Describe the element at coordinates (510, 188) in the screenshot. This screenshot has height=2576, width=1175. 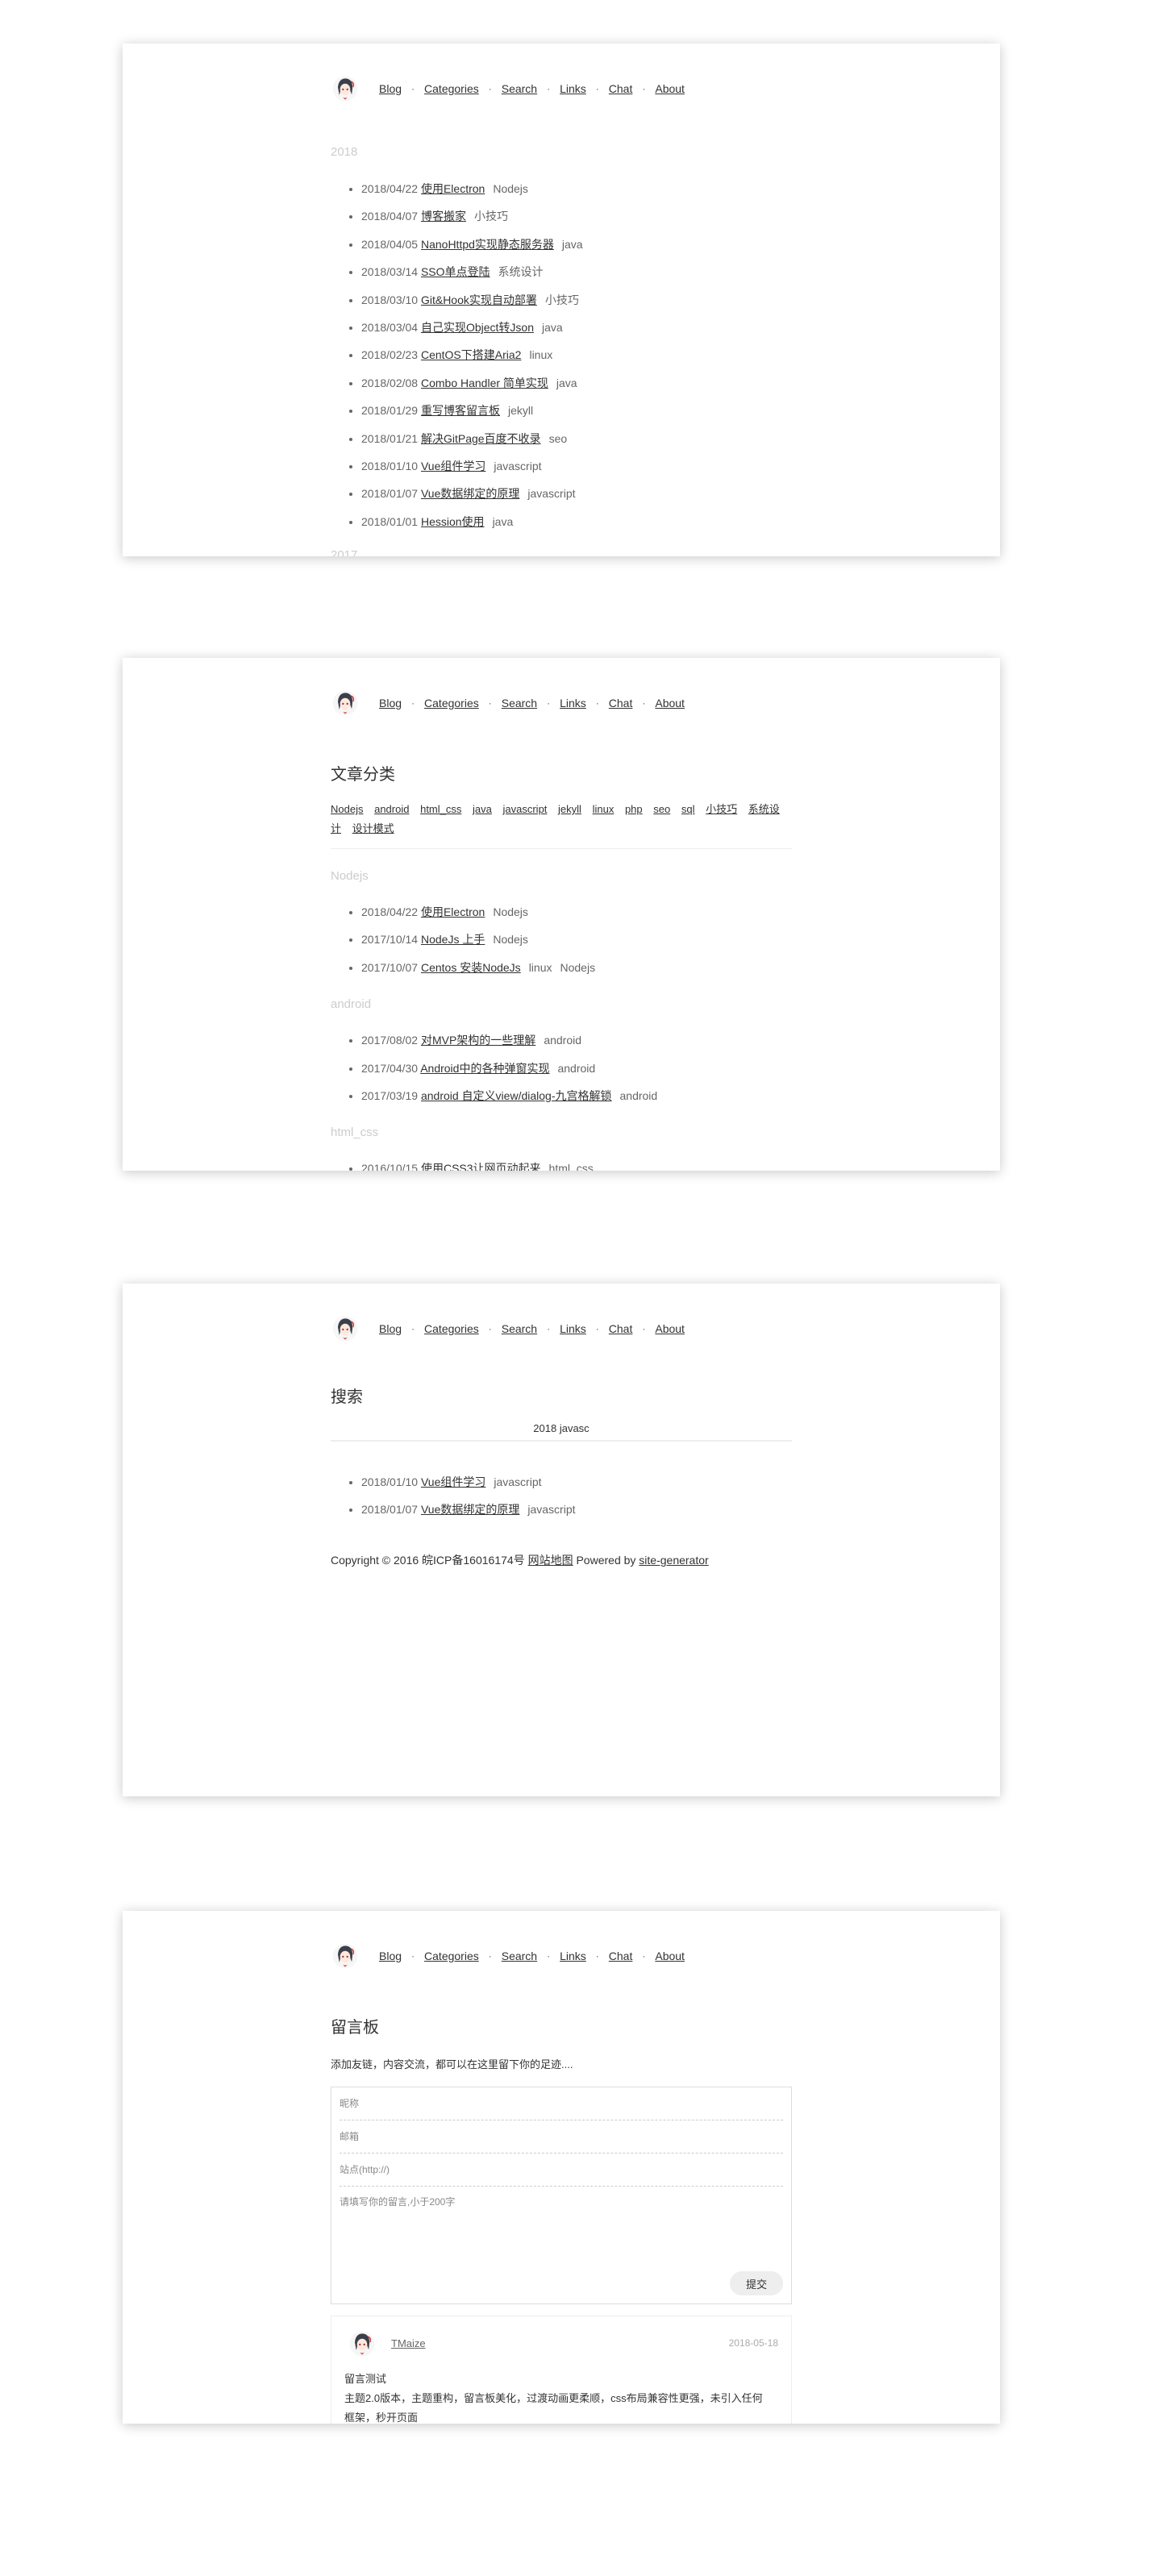
I see `post-tag: Nodejs` at that location.